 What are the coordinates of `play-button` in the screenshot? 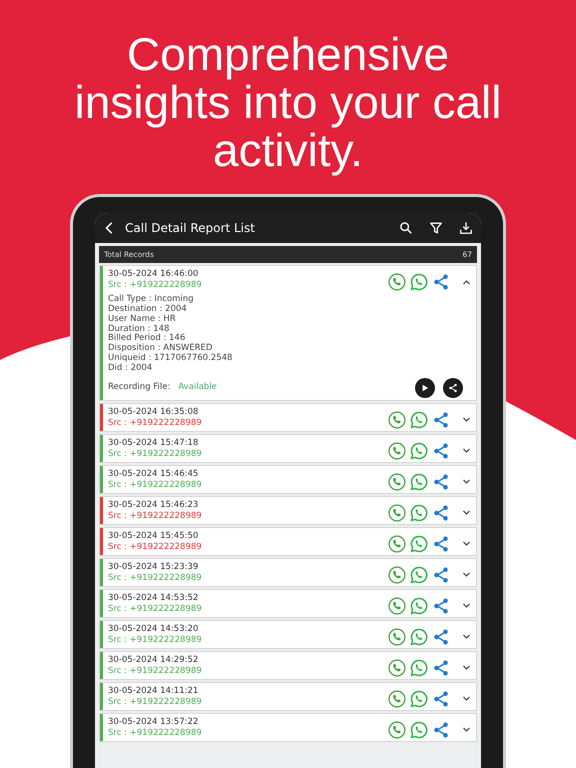 It's located at (425, 388).